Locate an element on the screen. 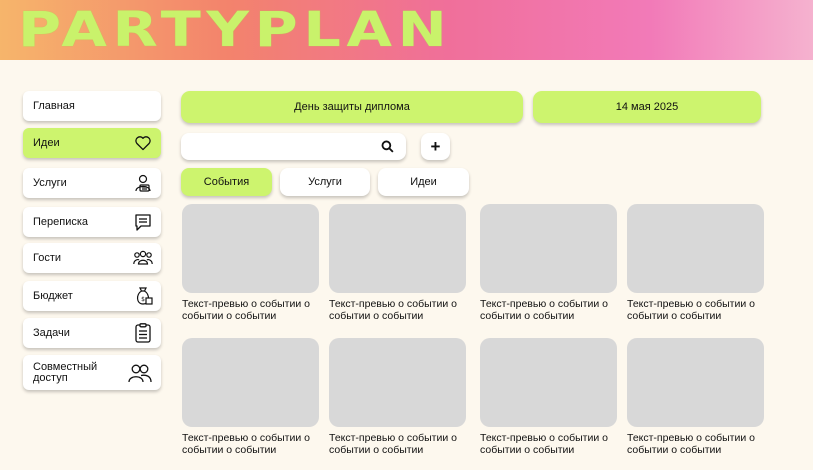 This screenshot has height=470, width=813. sidebar-item-label: Переписка is located at coordinates (61, 221).